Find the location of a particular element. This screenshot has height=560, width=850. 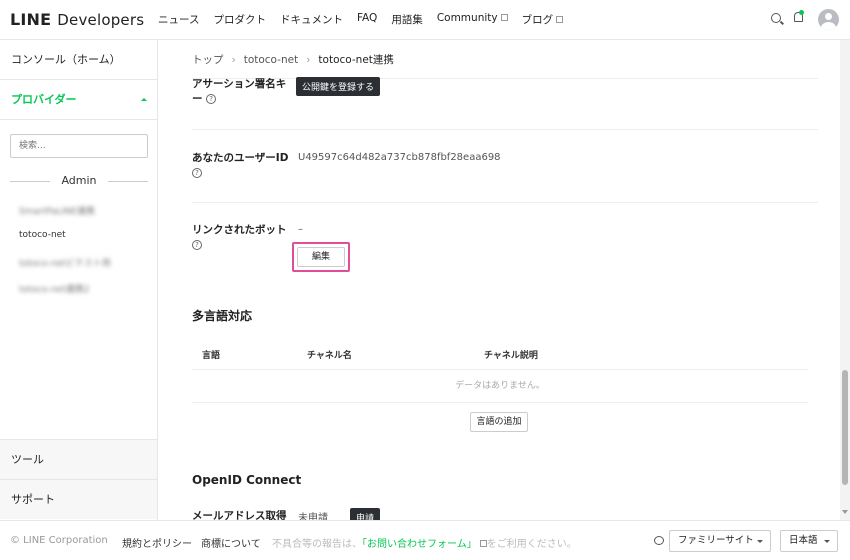

scroll-down-arrow-icon is located at coordinates (845, 512).